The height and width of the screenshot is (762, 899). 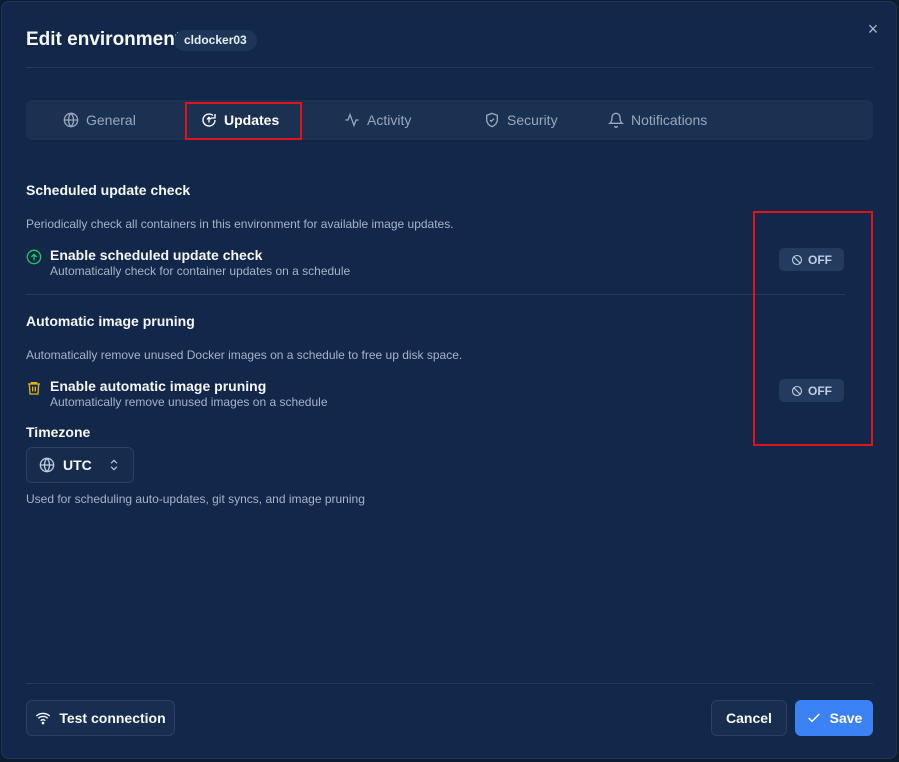 What do you see at coordinates (114, 465) in the screenshot?
I see `chevron-up-down-icon` at bounding box center [114, 465].